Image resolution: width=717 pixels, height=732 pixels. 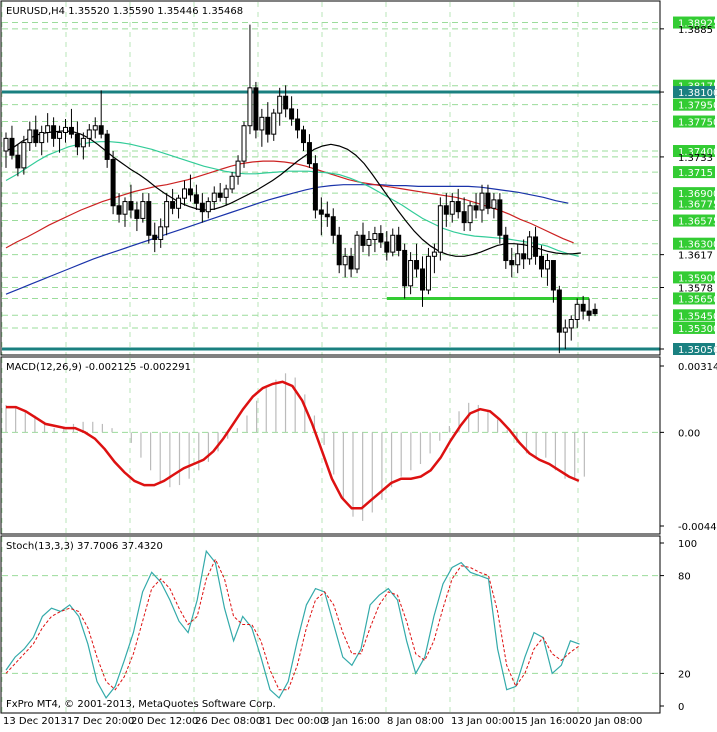 I want to click on x-tick-label: 8 Jan 08:00, so click(x=415, y=721).